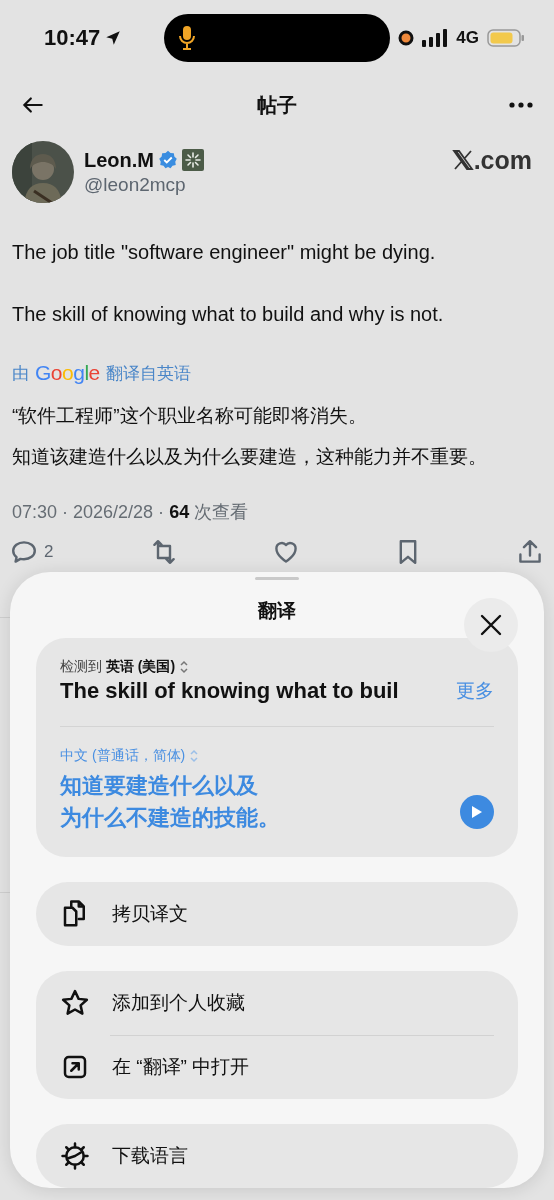 This screenshot has width=554, height=1200. I want to click on location-arrow-icon, so click(113, 37).